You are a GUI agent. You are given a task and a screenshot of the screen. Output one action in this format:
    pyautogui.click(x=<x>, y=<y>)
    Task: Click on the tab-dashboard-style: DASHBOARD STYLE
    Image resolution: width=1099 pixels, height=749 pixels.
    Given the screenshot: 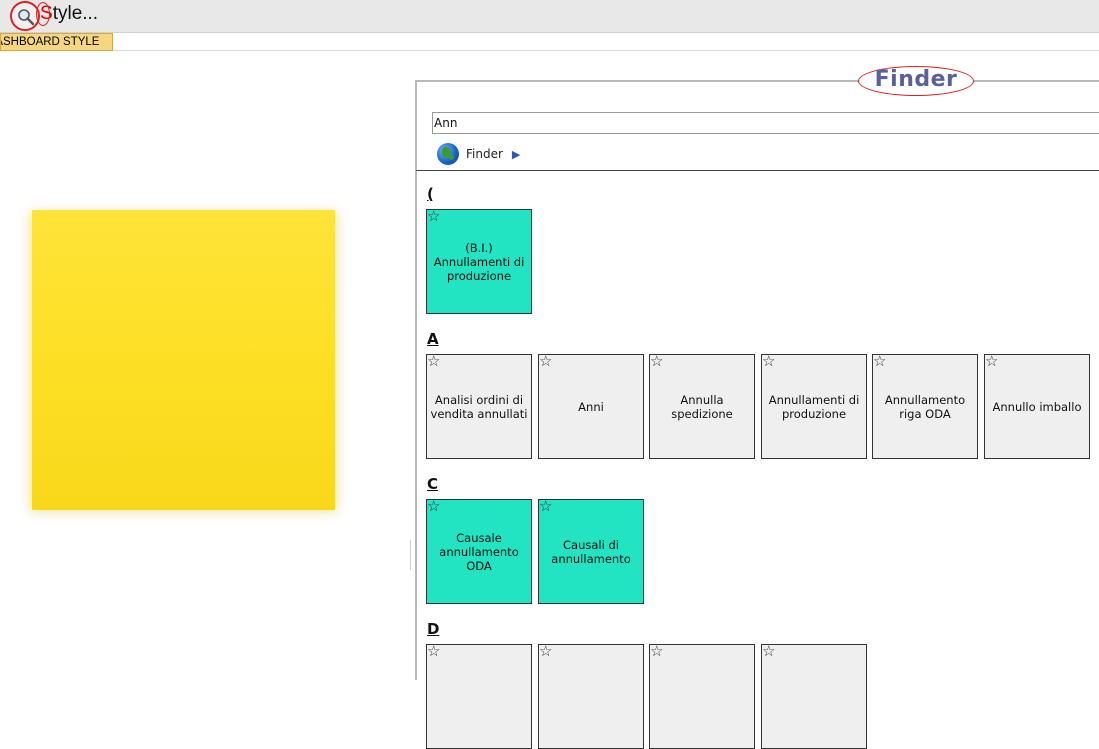 What is the action you would take?
    pyautogui.click(x=56, y=42)
    